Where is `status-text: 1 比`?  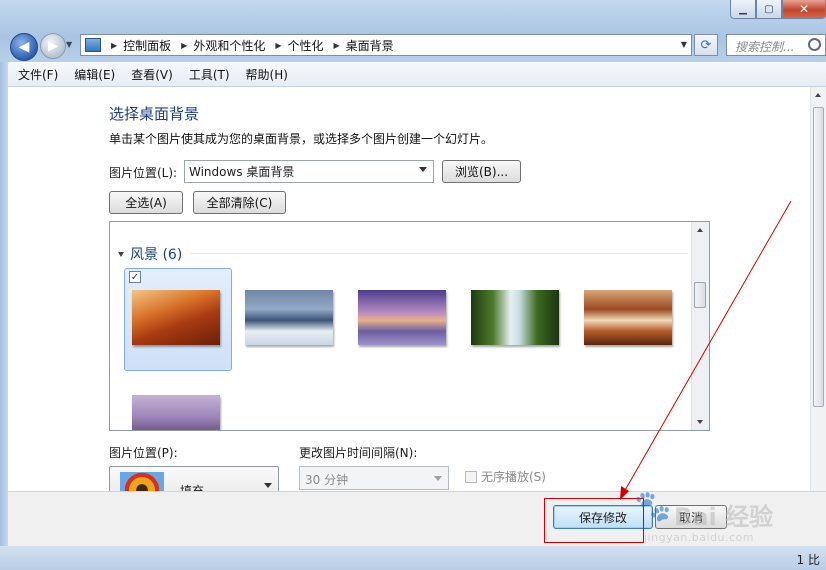 status-text: 1 比 is located at coordinates (808, 560).